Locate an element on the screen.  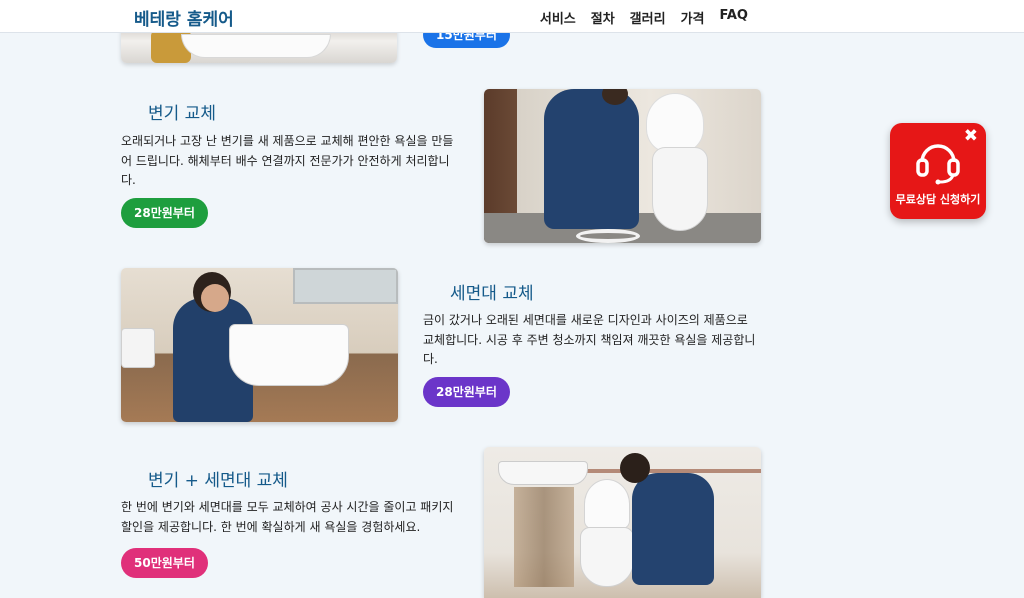
service-title-combo: 변기 + 세면대 교체 is located at coordinates (218, 481).